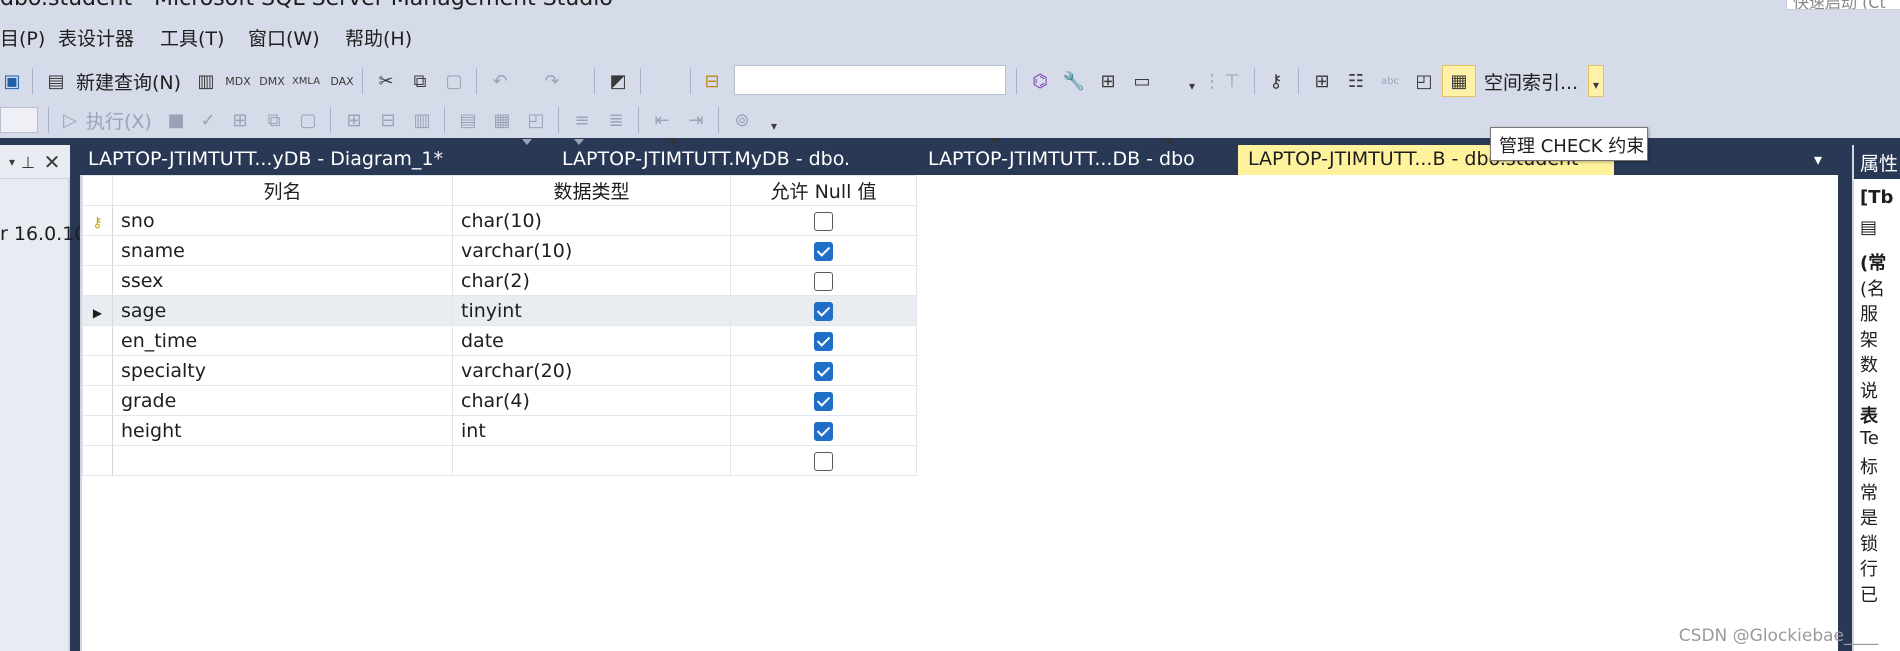 This screenshot has height=651, width=1900. Describe the element at coordinates (591, 430) in the screenshot. I see `data-type-cell: int` at that location.